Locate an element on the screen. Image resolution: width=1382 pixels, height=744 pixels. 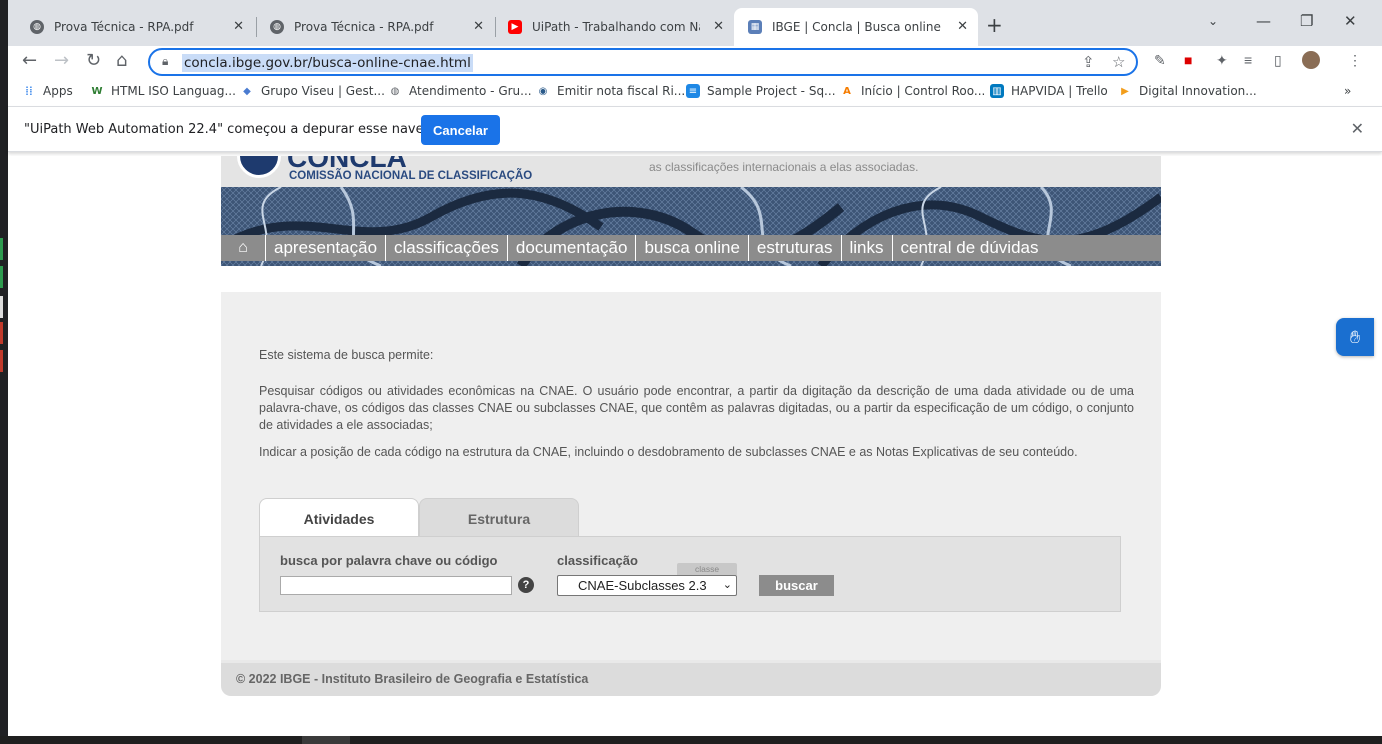
help-icon: ? is located at coordinates (526, 585).